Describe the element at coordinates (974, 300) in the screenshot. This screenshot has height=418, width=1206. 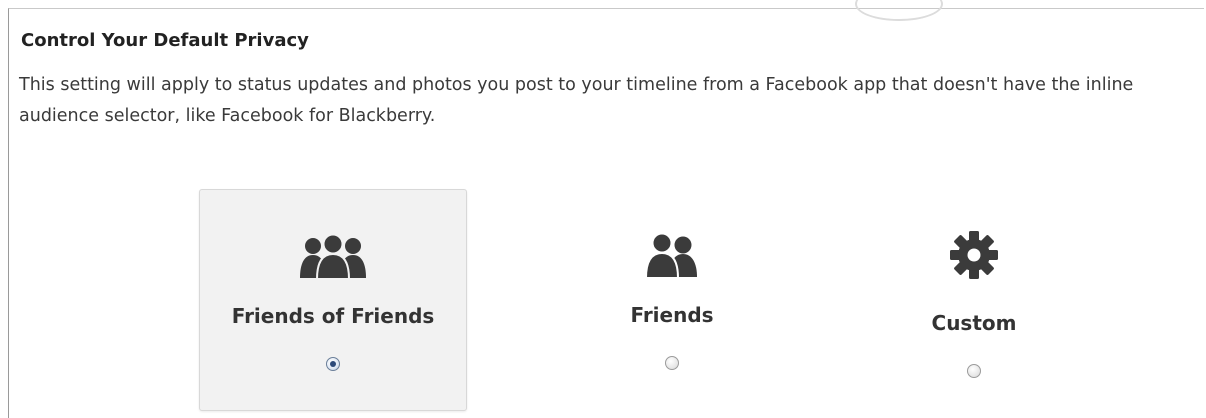
I see `option-custom: Custom` at that location.